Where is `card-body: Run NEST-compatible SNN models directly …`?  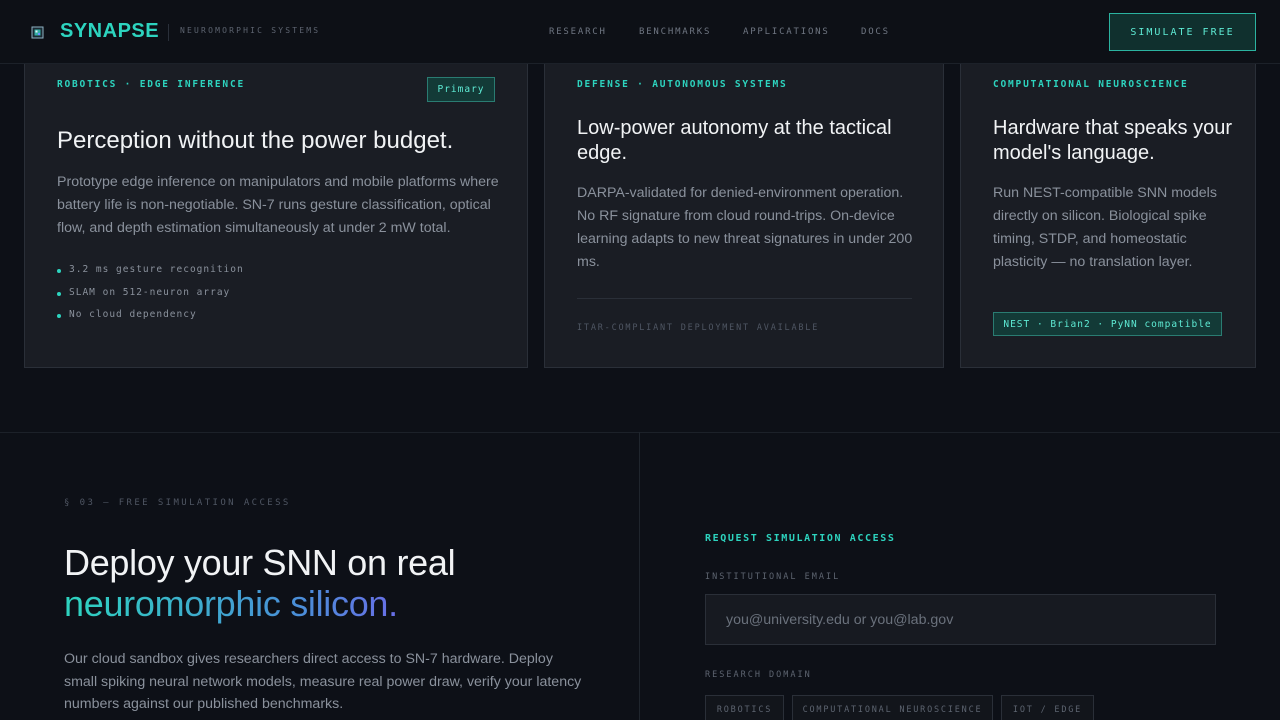
card-body: Run NEST-compatible SNN models directly … is located at coordinates (1105, 227).